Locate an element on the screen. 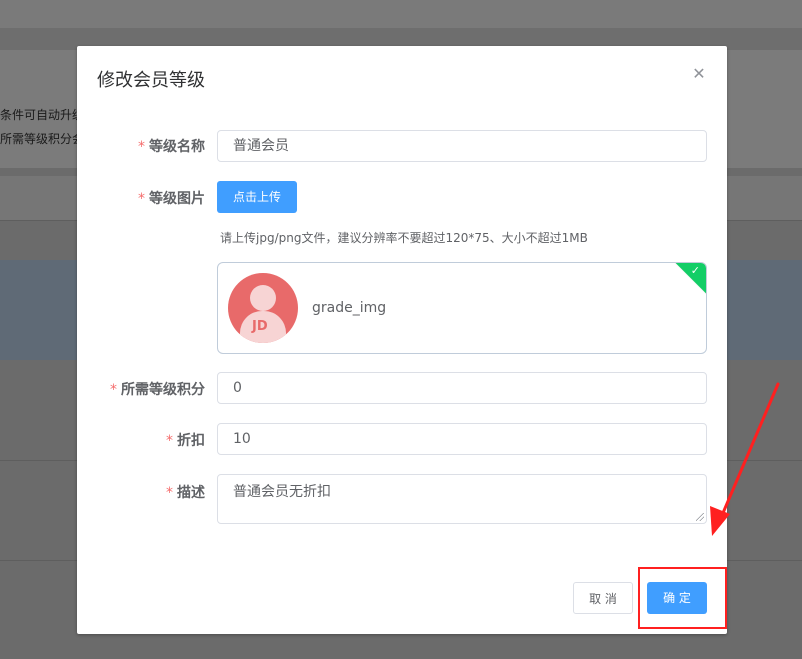  description-label: * 描述 is located at coordinates (151, 492).